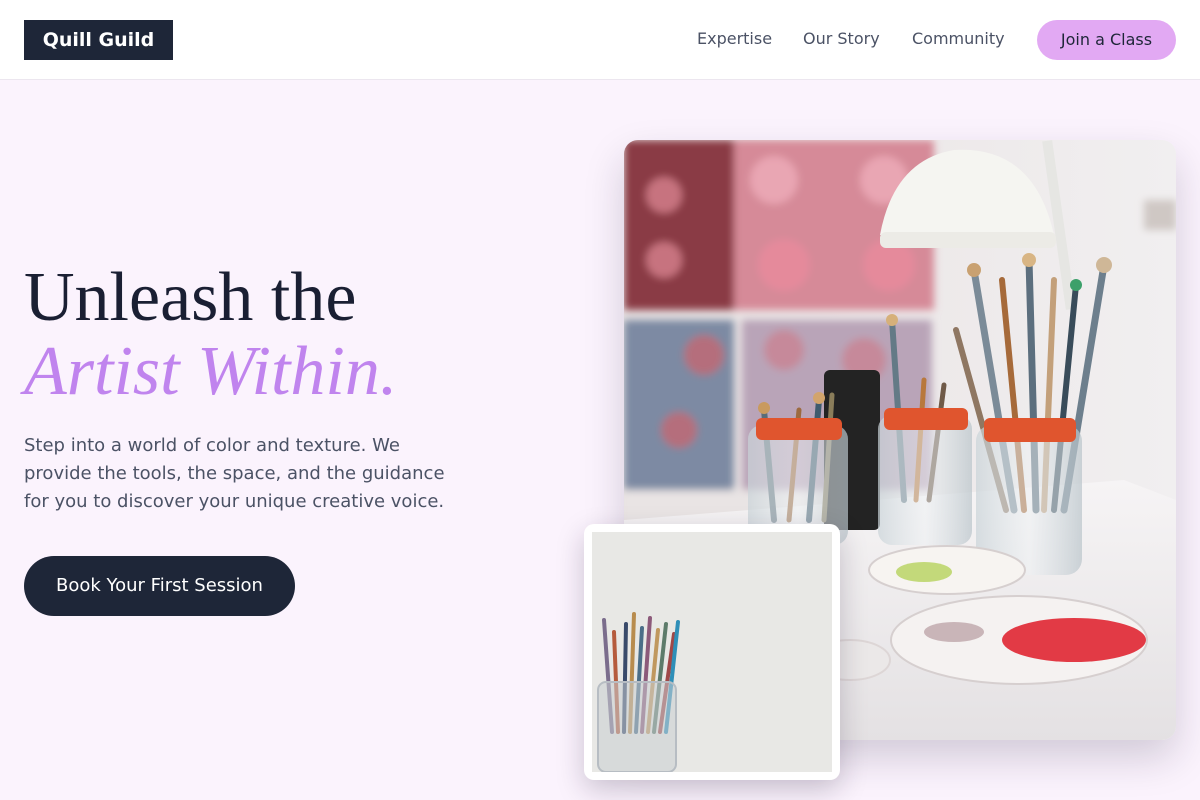 The height and width of the screenshot is (800, 1200). Describe the element at coordinates (98, 40) in the screenshot. I see `site-logo: Quill Guild` at that location.